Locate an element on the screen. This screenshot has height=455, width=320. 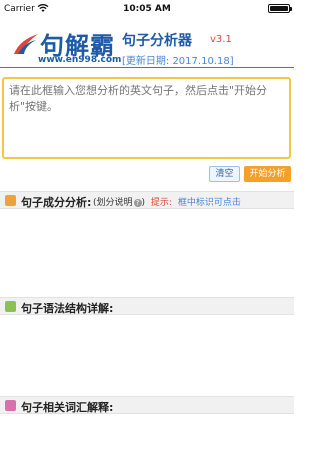
clock: 10:05 AM is located at coordinates (147, 9).